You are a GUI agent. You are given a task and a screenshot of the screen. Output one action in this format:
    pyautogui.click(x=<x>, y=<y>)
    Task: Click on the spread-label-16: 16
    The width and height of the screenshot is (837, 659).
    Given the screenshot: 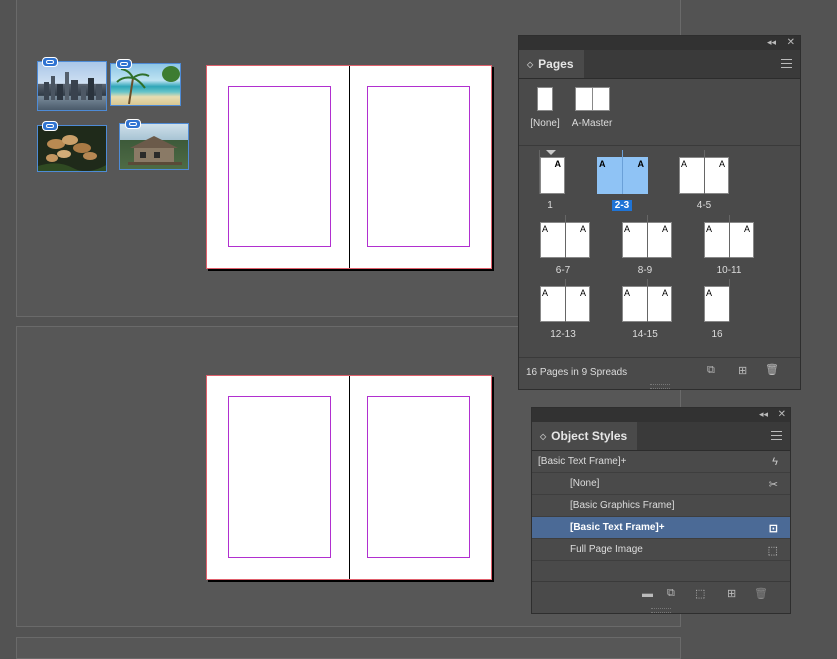 What is the action you would take?
    pyautogui.click(x=717, y=334)
    